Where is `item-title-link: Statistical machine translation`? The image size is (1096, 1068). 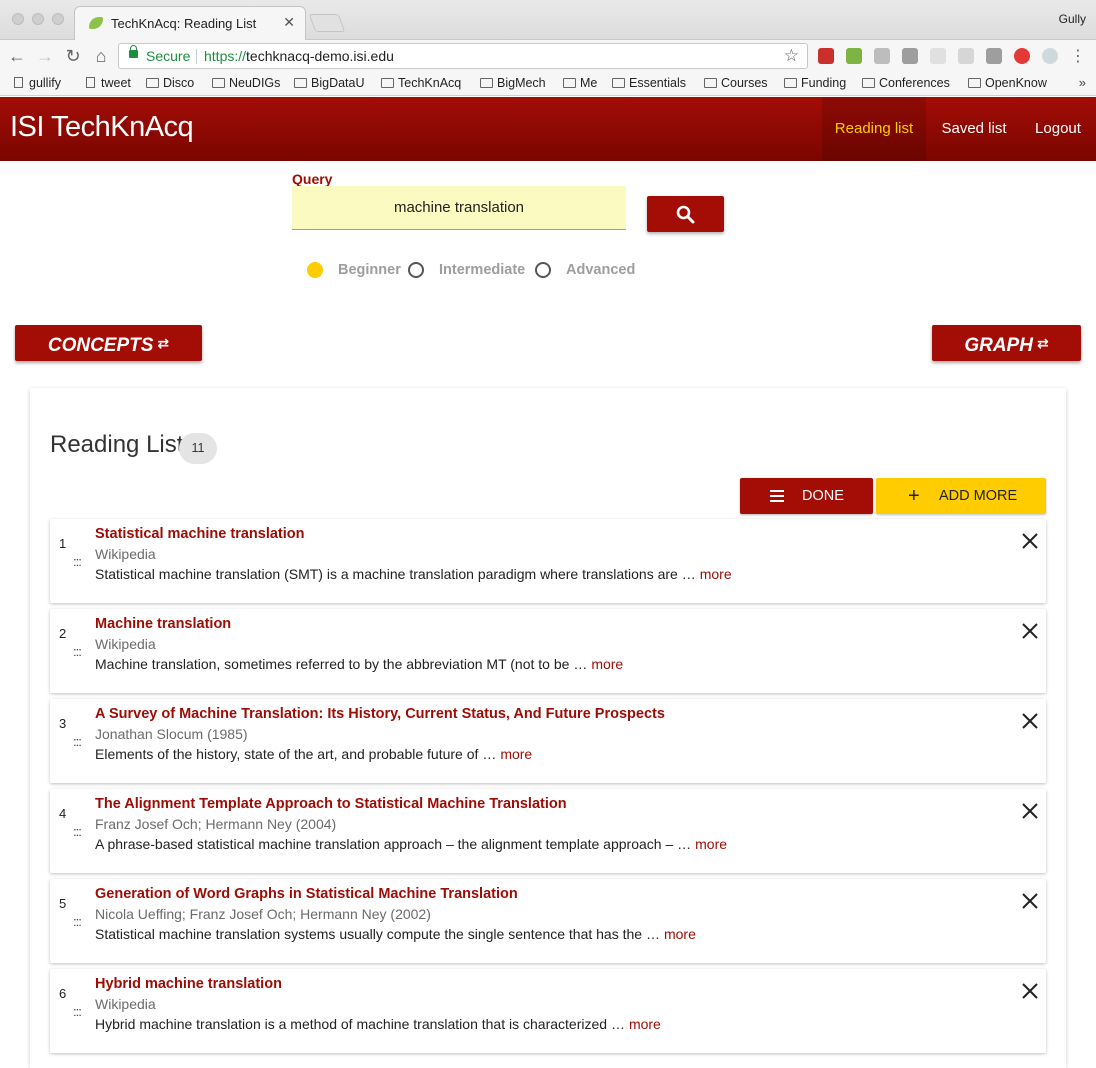
item-title-link: Statistical machine translation is located at coordinates (200, 534).